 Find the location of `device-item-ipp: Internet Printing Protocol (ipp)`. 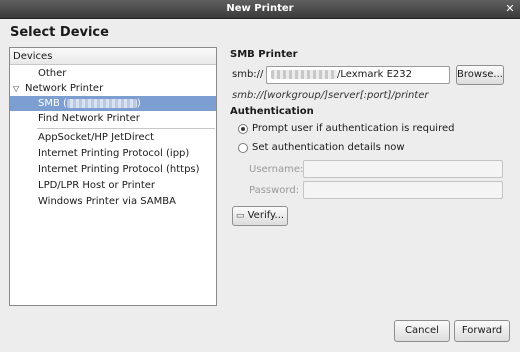

device-item-ipp: Internet Printing Protocol (ipp) is located at coordinates (113, 153).